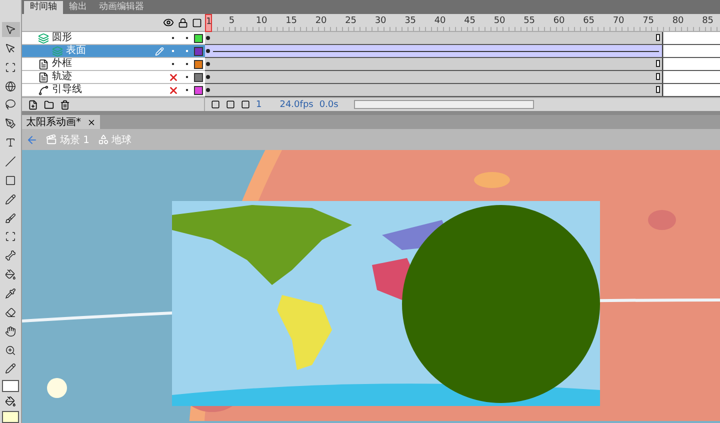 The height and width of the screenshot is (423, 720). What do you see at coordinates (10, 256) in the screenshot?
I see `bone-tool-icon` at bounding box center [10, 256].